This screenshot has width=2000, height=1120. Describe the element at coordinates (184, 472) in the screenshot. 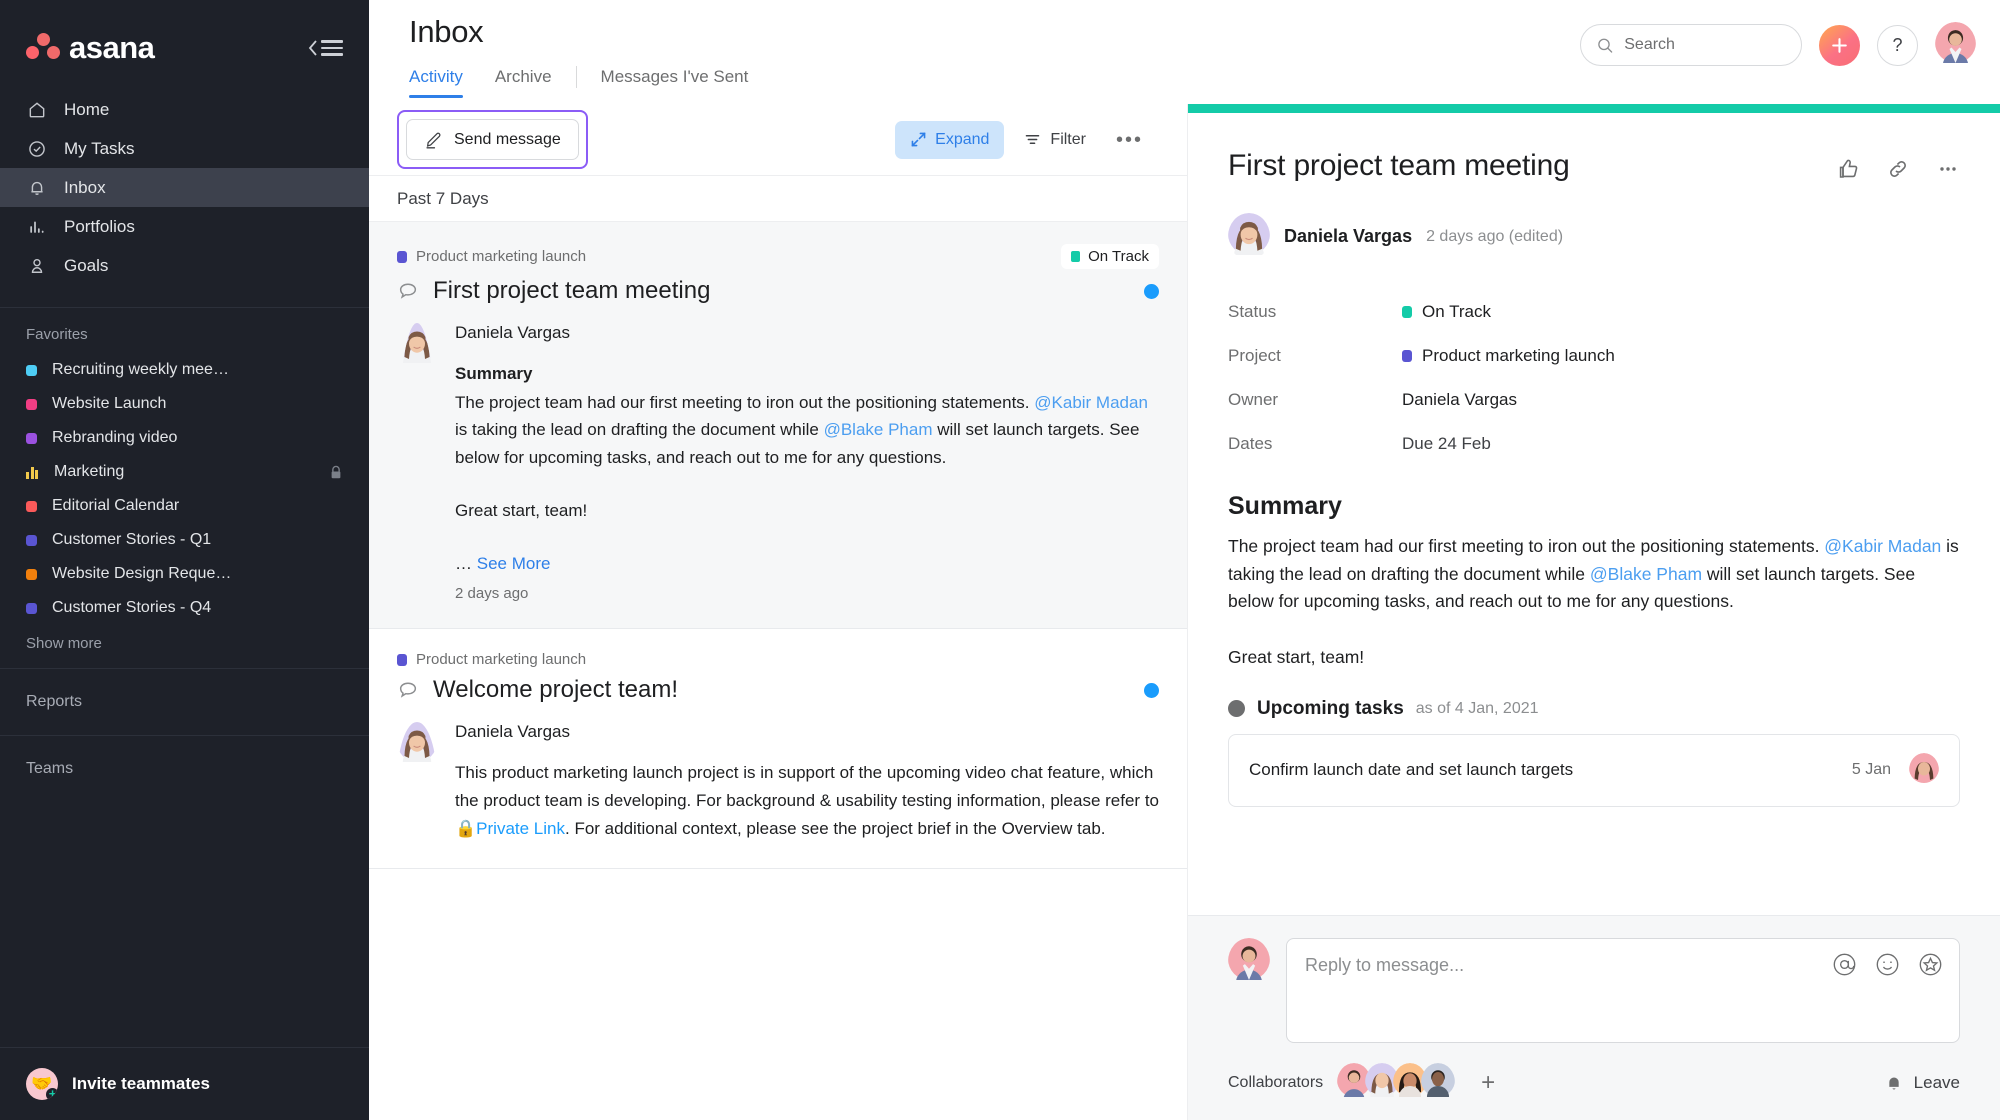

I see `favorite-item-marketing: Marketing` at that location.